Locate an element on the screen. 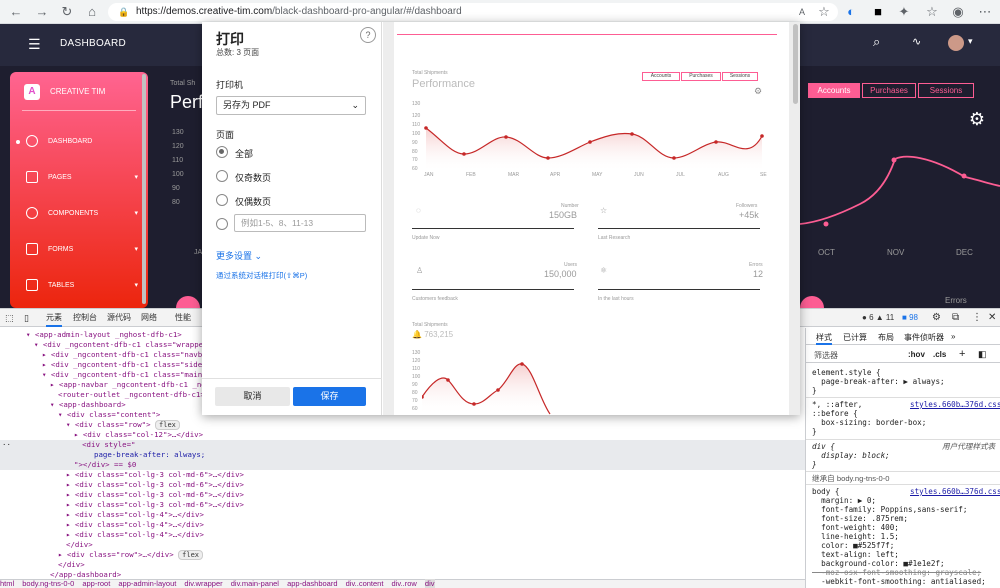 The image size is (1000, 588). forward-icon: → is located at coordinates (42, 12).